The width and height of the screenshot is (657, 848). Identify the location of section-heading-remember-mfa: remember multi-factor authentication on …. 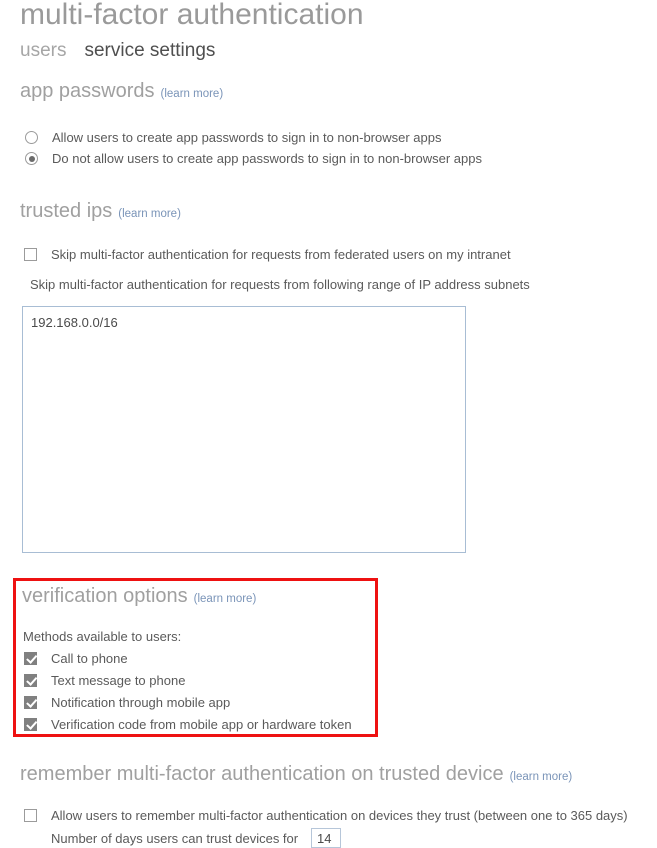
(296, 774).